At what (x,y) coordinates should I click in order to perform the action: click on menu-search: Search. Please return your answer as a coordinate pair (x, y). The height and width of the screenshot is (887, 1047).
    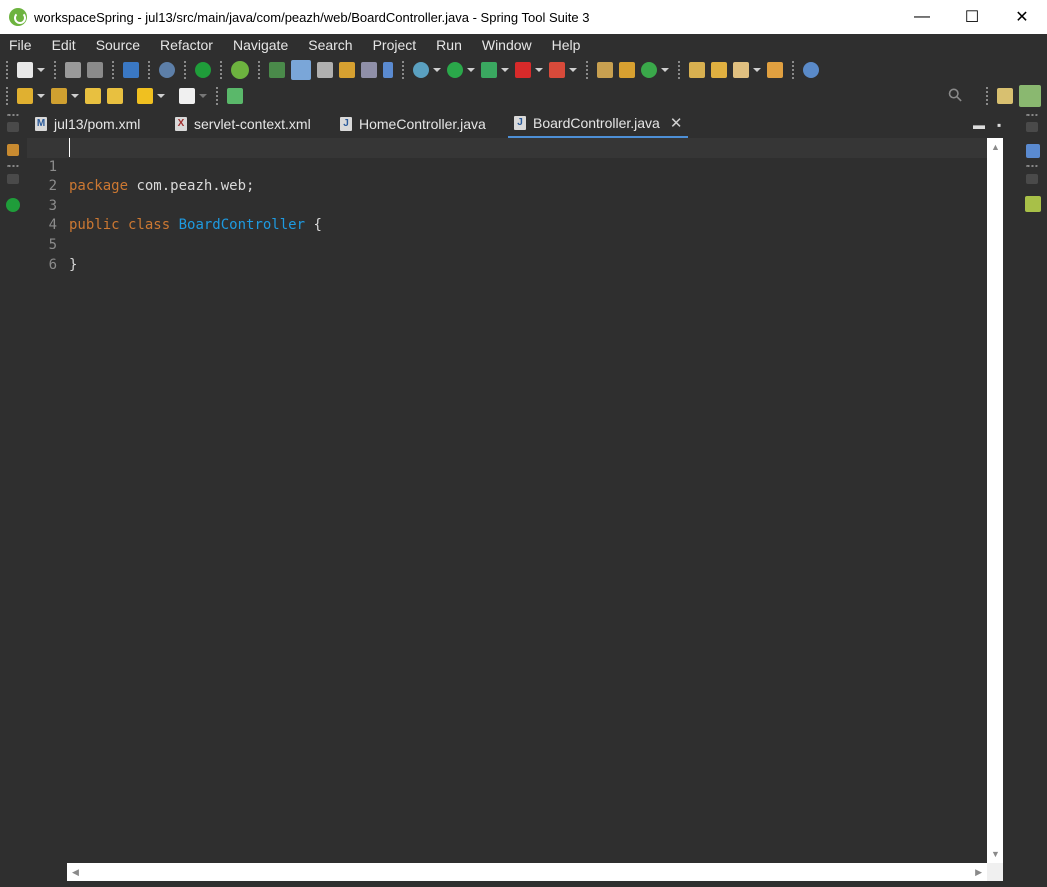
    Looking at the image, I should click on (330, 45).